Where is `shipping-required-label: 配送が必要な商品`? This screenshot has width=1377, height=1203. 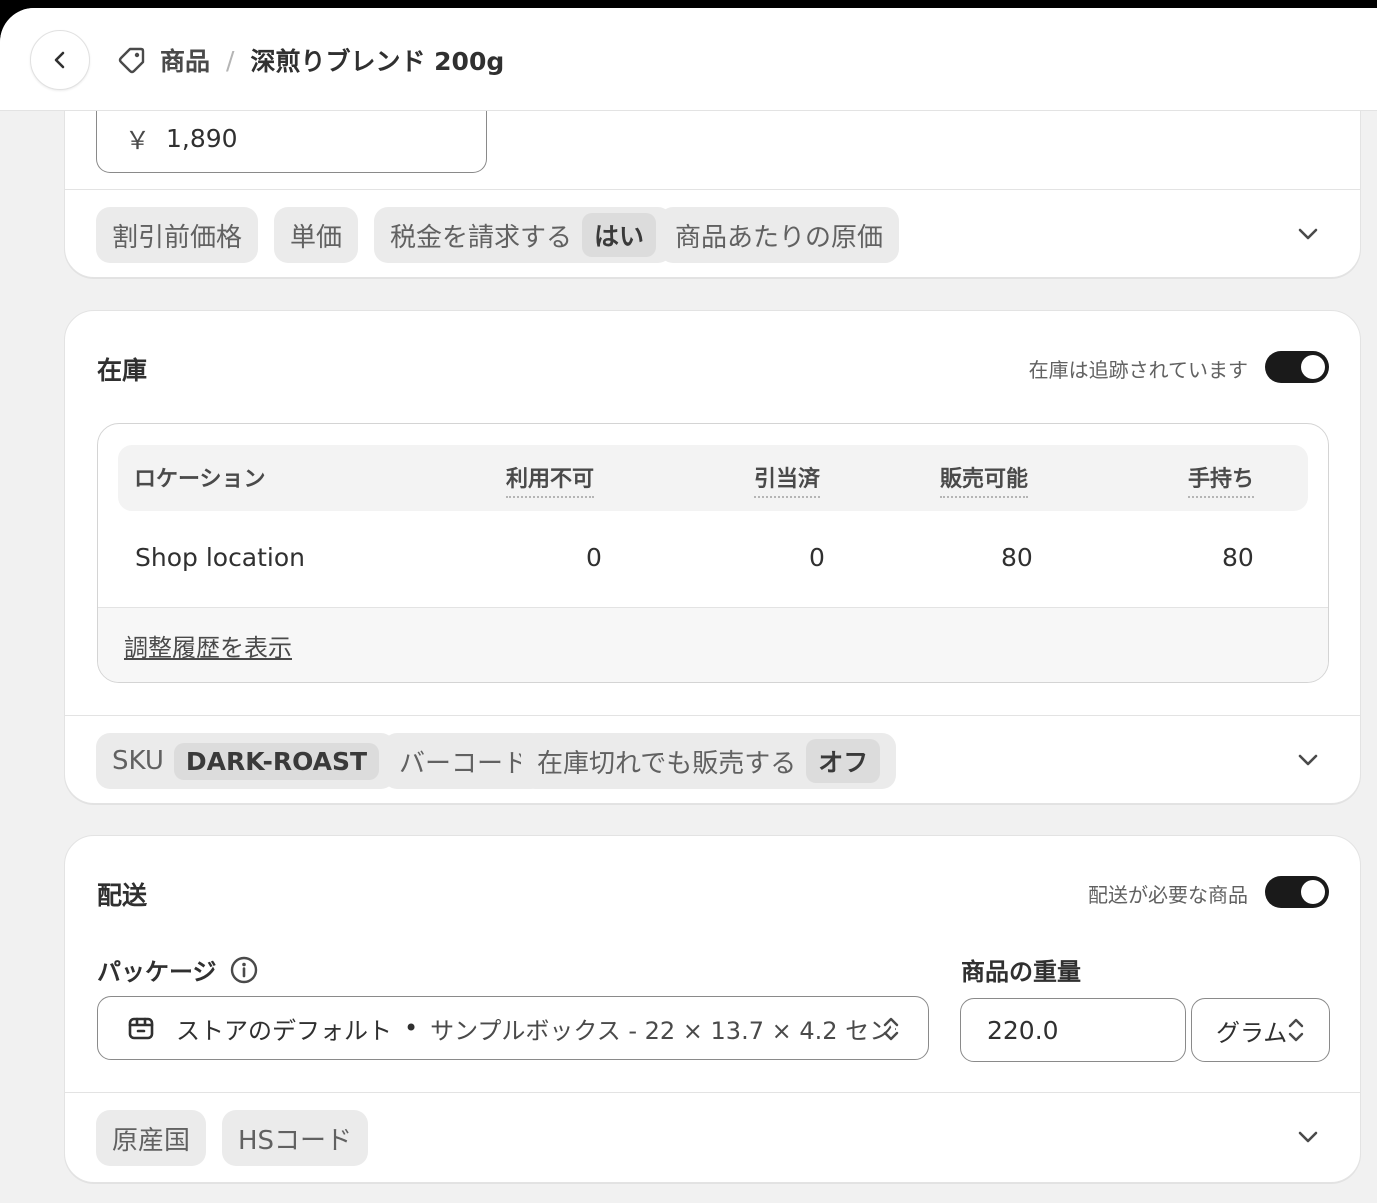
shipping-required-label: 配送が必要な商品 is located at coordinates (1168, 895).